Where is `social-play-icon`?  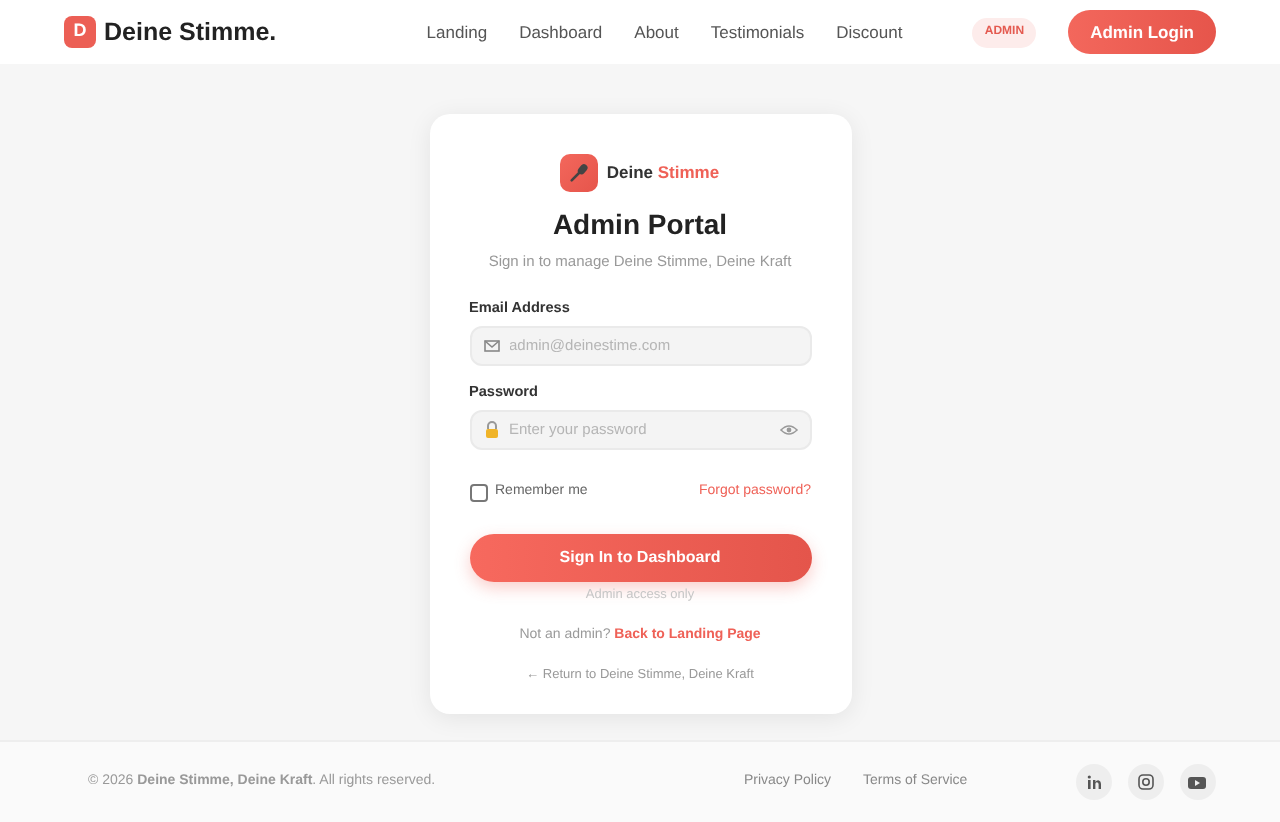
social-play-icon is located at coordinates (1197, 782).